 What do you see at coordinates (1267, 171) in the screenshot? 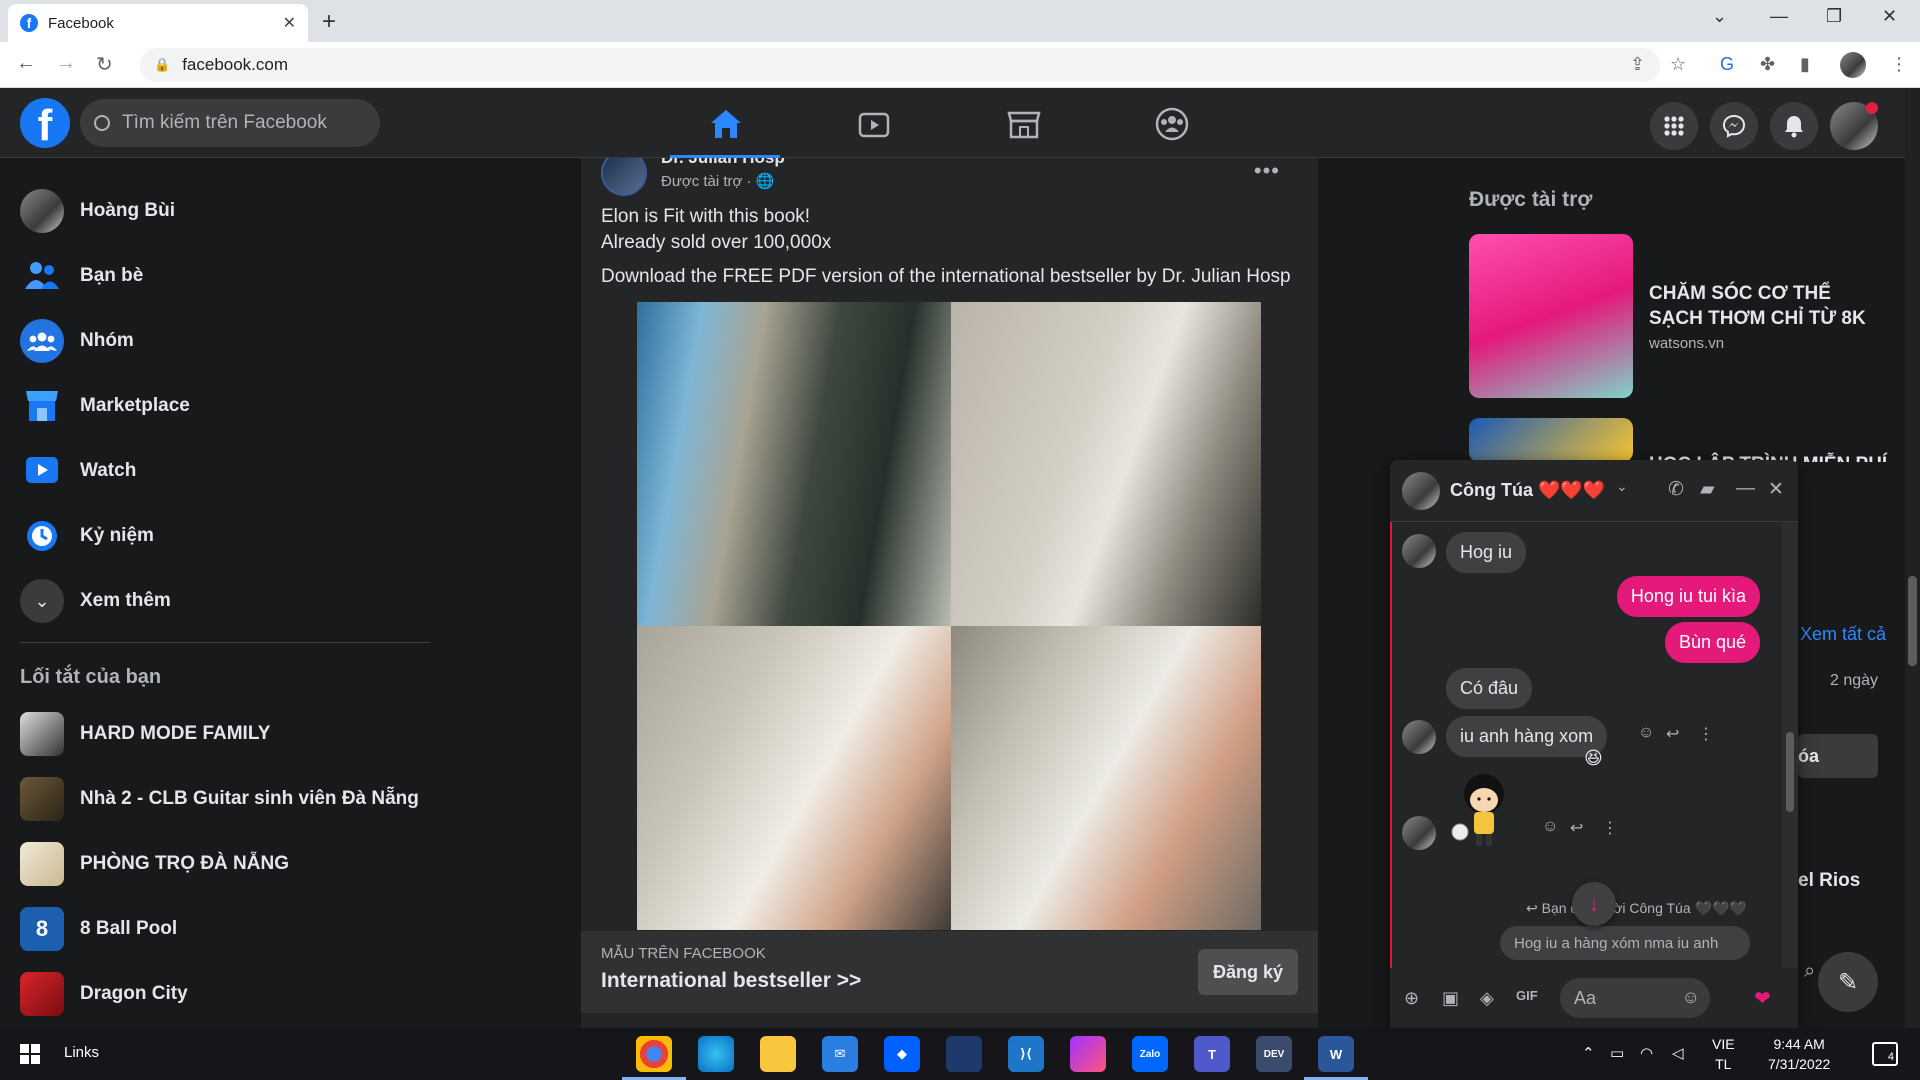
I see `post-more-options-icon: •••` at bounding box center [1267, 171].